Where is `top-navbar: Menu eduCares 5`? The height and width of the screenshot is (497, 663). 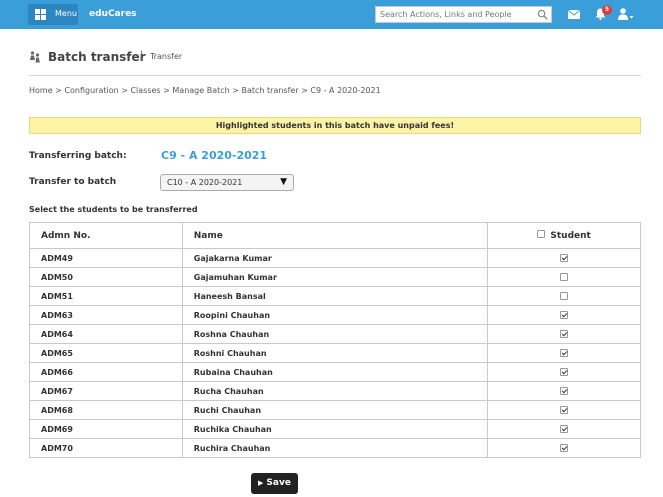 top-navbar: Menu eduCares 5 is located at coordinates (331, 14).